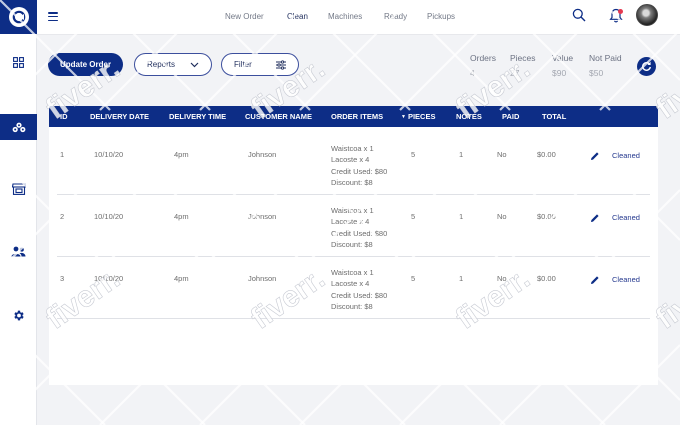 The width and height of the screenshot is (680, 425). Describe the element at coordinates (510, 116) in the screenshot. I see `col-paid: PAID` at that location.